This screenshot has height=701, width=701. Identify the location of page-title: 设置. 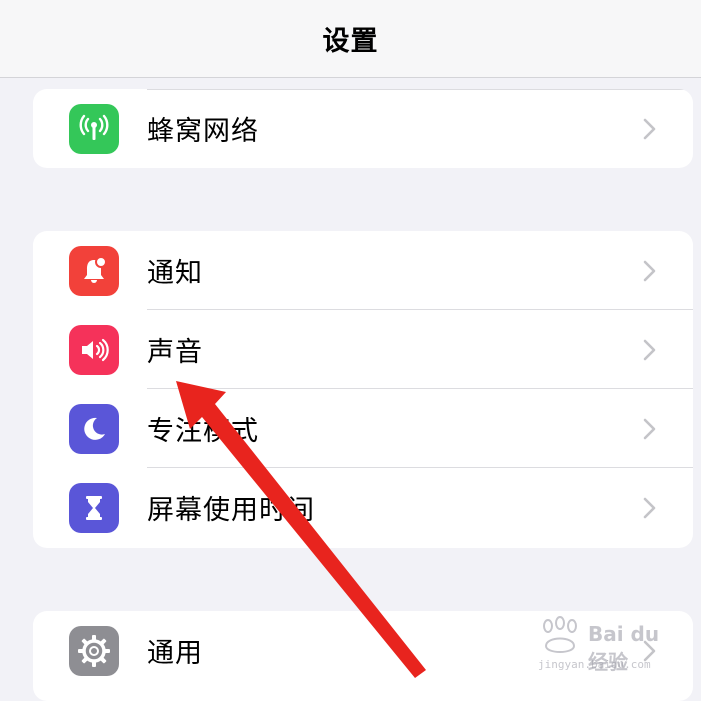
(350, 41).